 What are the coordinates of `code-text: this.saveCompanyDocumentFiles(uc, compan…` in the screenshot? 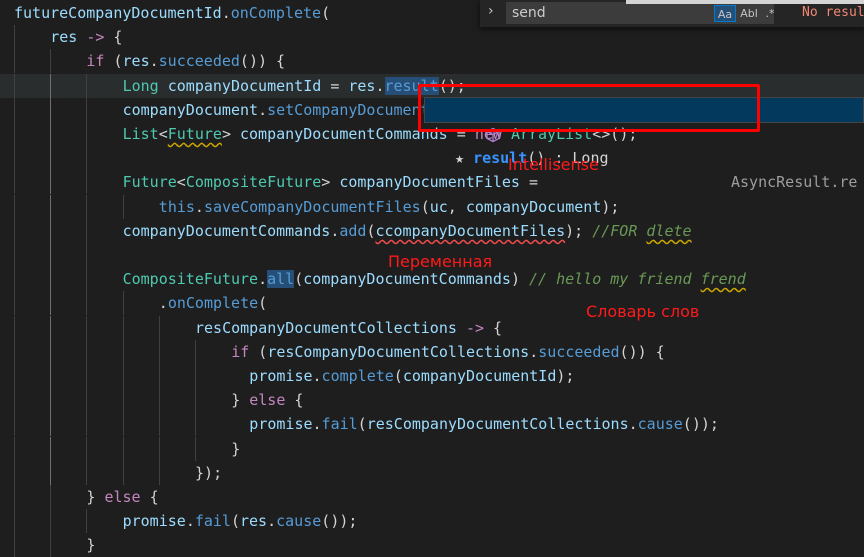 It's located at (389, 206).